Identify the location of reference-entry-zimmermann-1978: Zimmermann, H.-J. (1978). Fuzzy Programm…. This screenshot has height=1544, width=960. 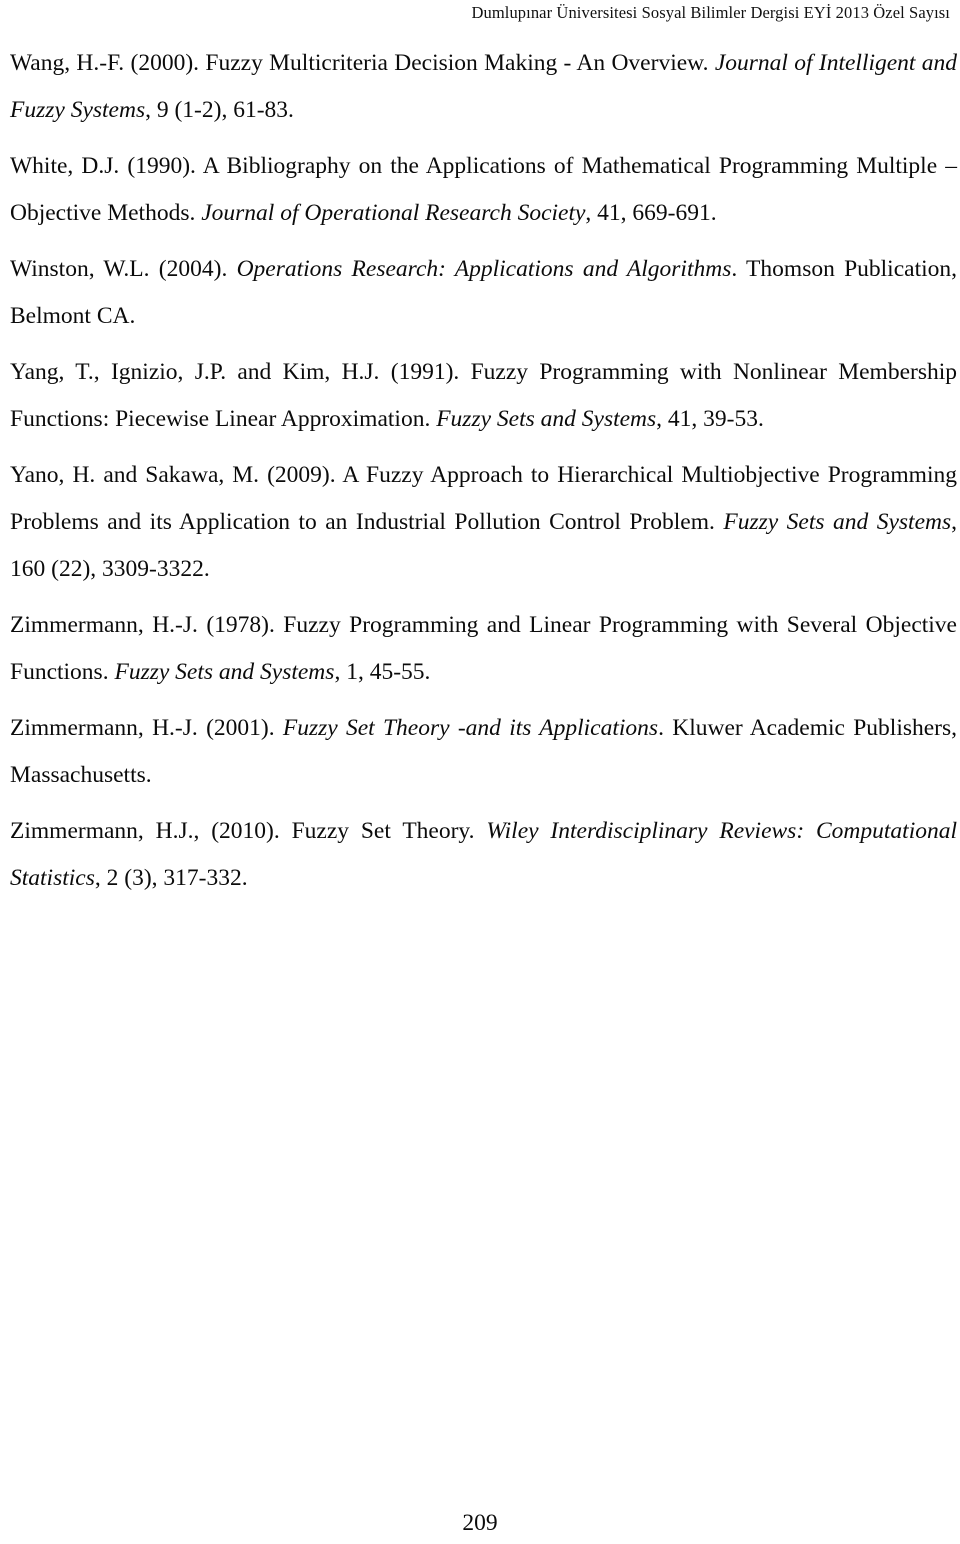
(483, 648).